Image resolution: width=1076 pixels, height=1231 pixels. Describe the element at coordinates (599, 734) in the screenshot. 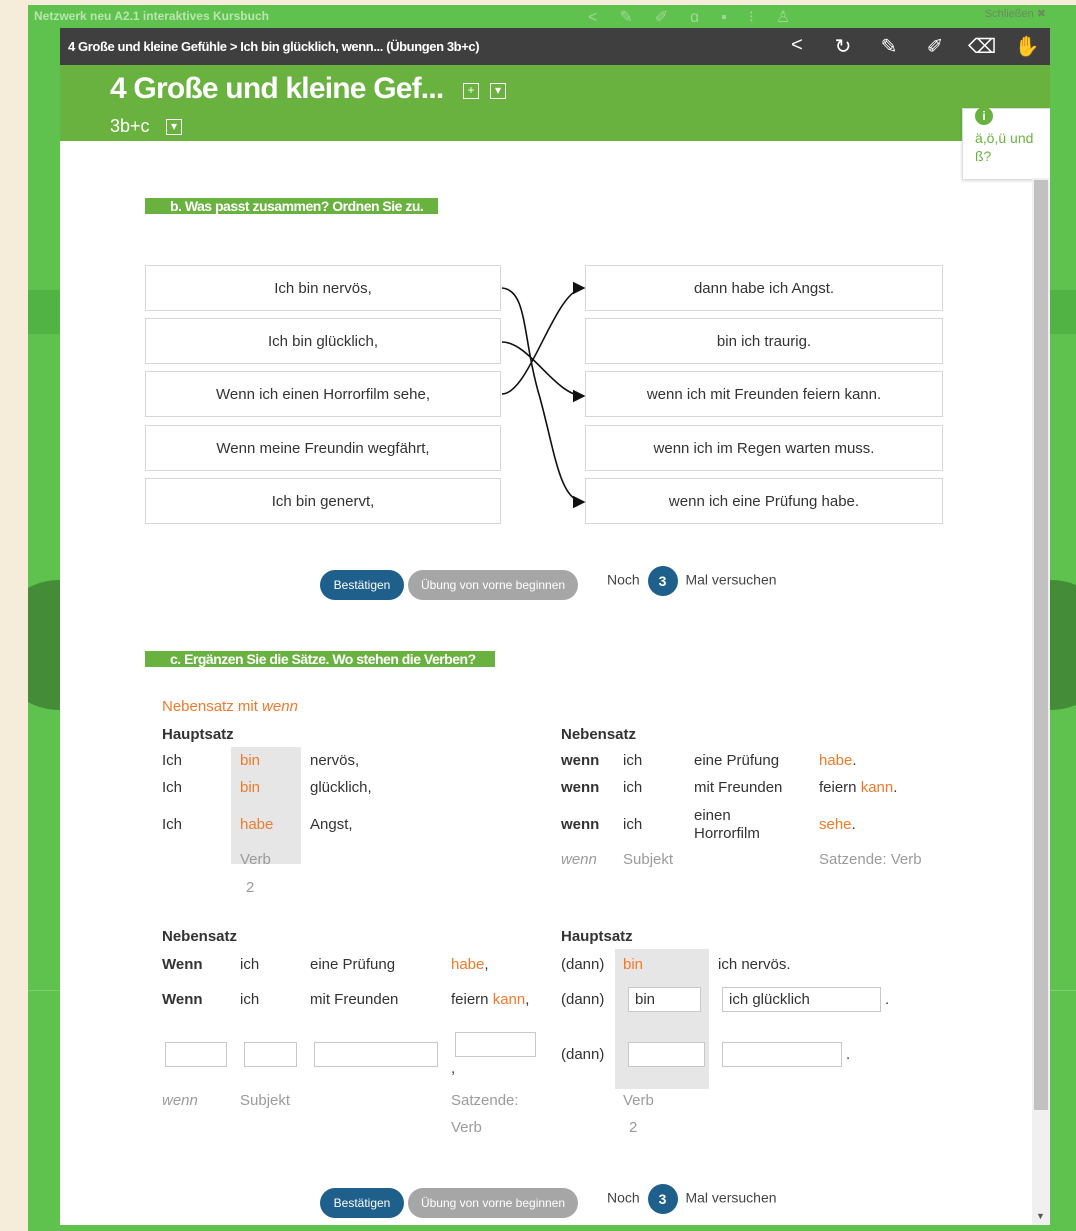

I see `table1-nebensatz-label: Nebensatz` at that location.